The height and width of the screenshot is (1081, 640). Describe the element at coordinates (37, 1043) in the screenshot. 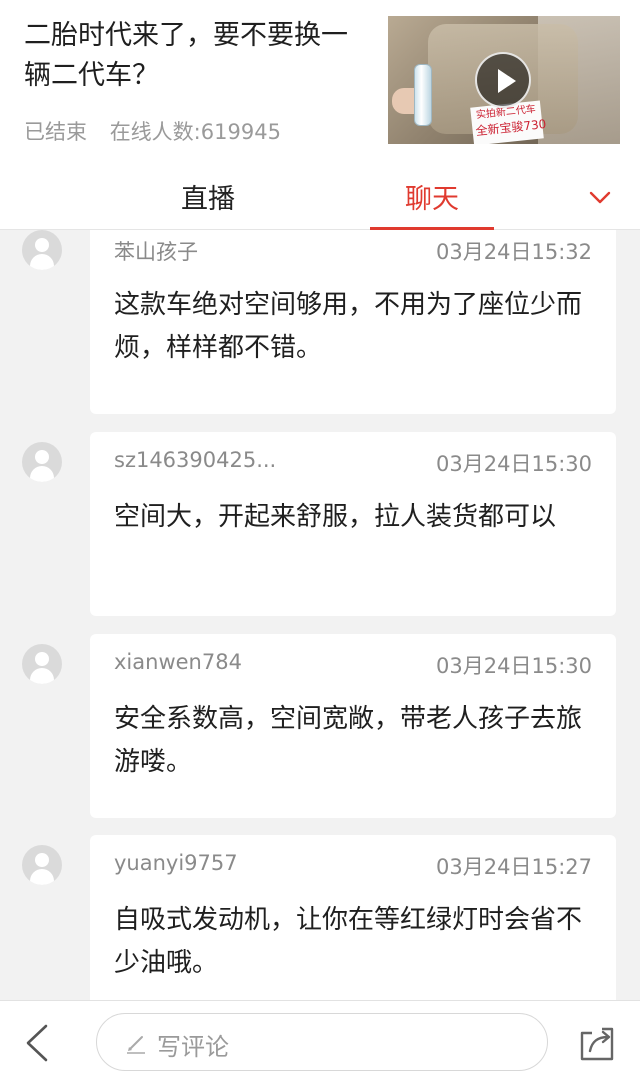

I see `back-icon` at that location.